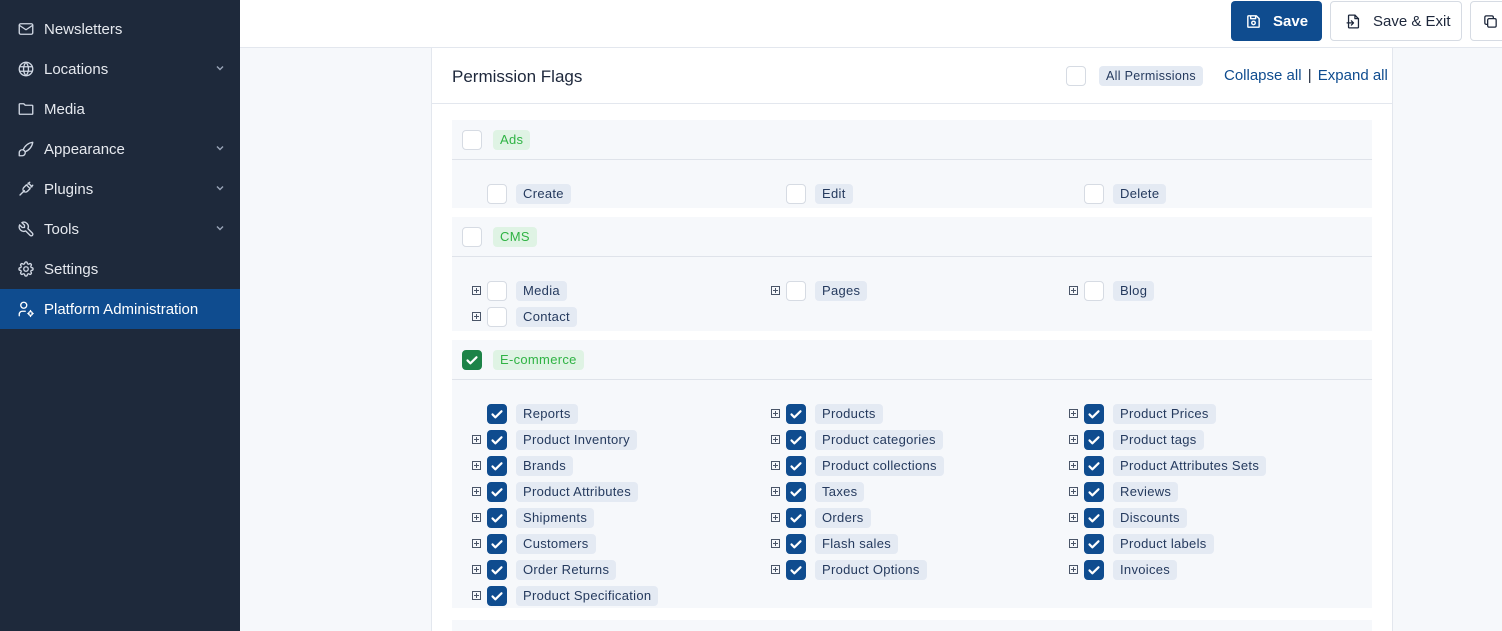  Describe the element at coordinates (555, 518) in the screenshot. I see `permission-label: Shipments` at that location.